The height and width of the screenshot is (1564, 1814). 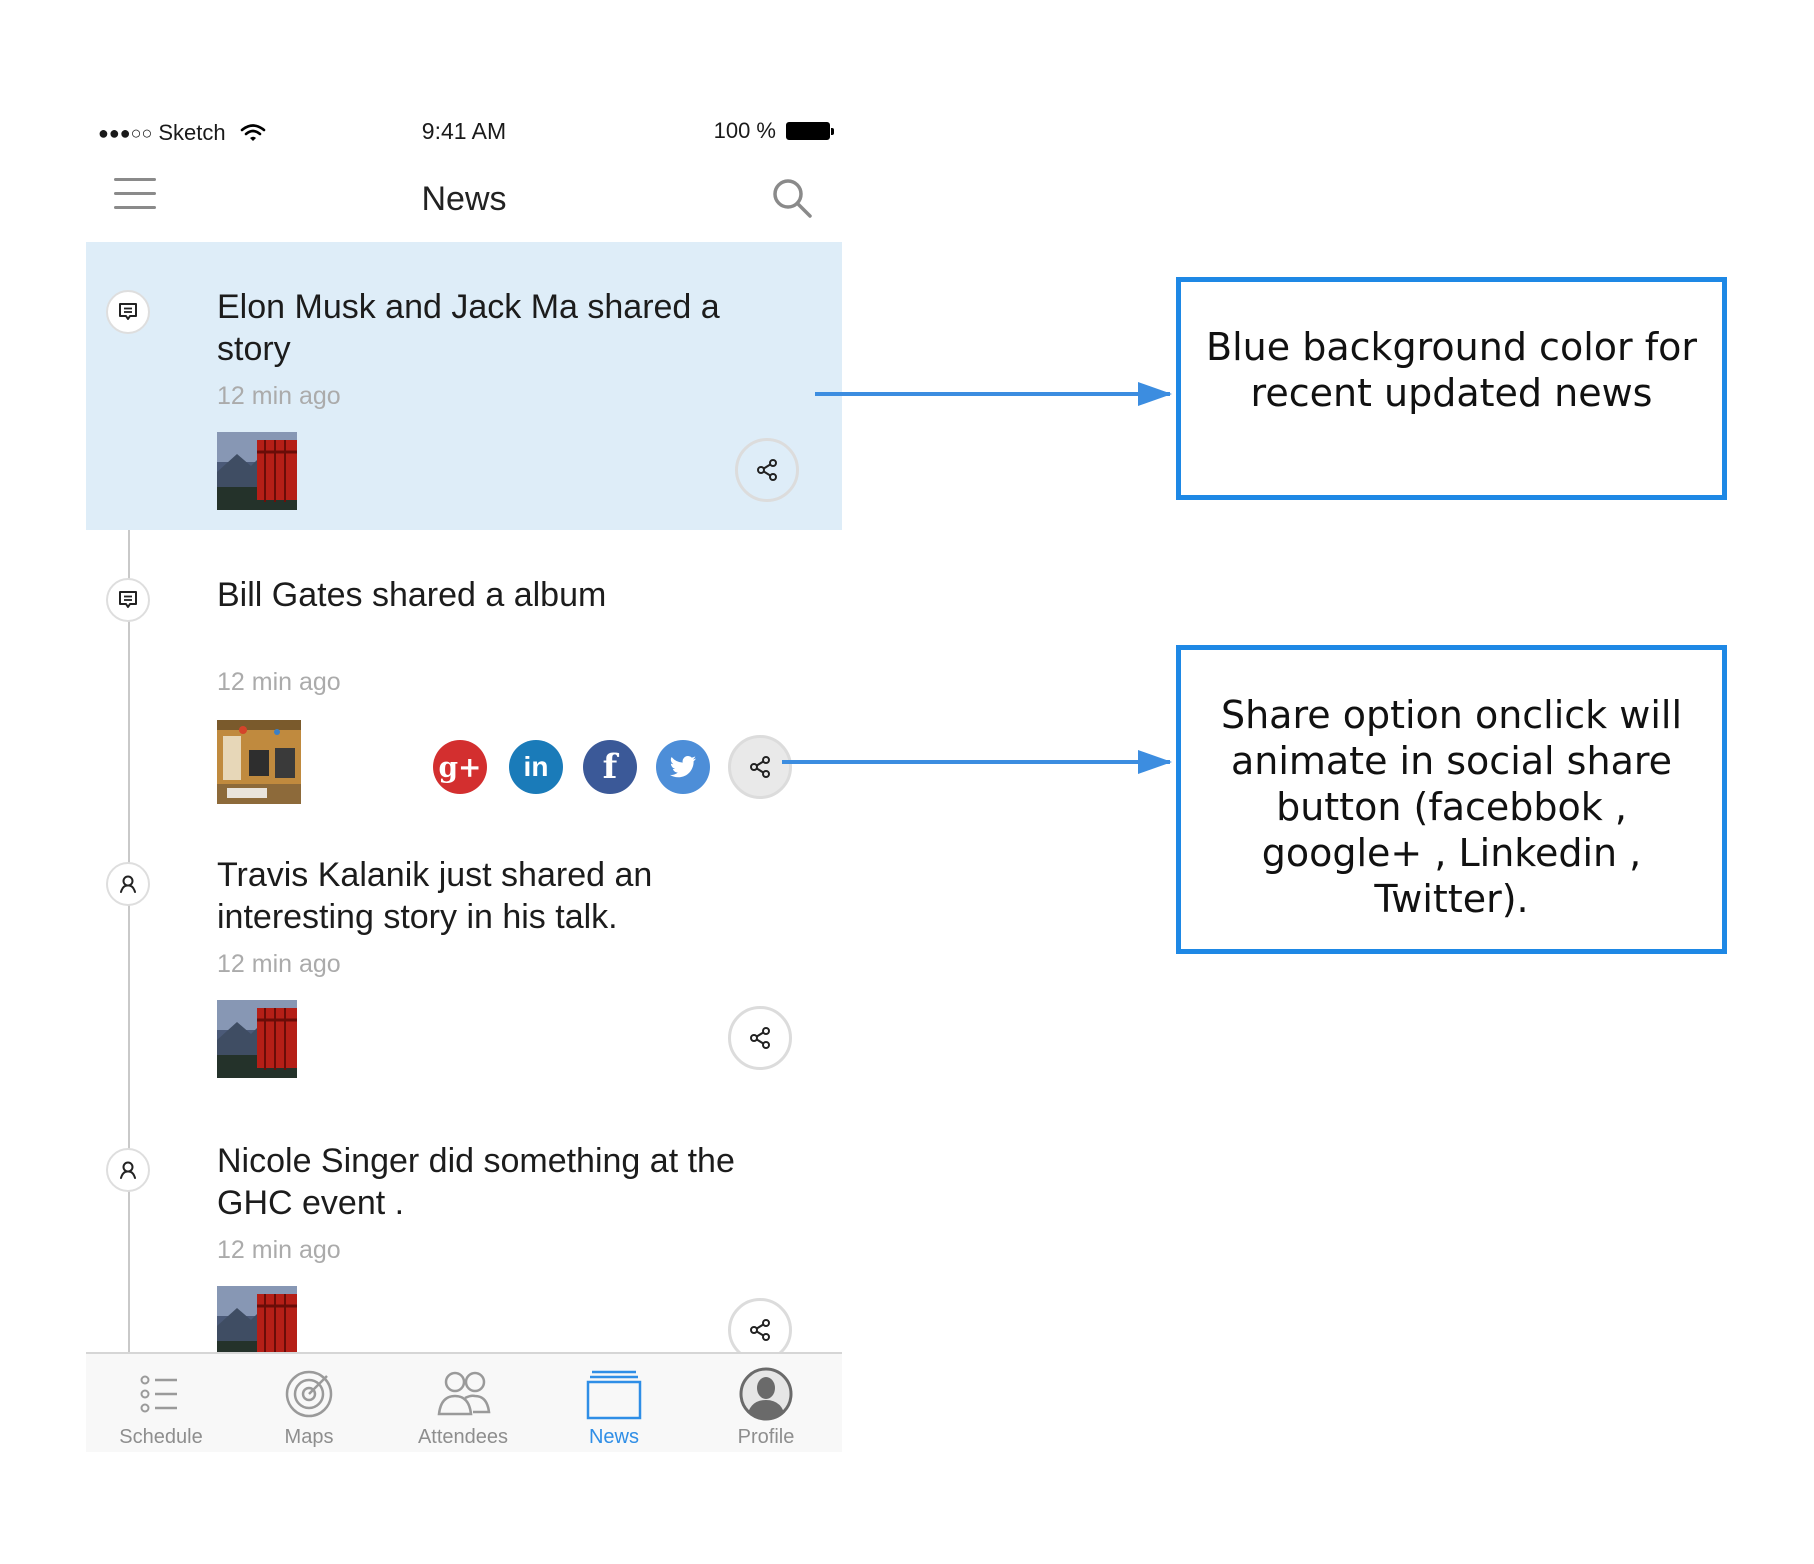 I want to click on tab-label: Schedule, so click(x=161, y=1437).